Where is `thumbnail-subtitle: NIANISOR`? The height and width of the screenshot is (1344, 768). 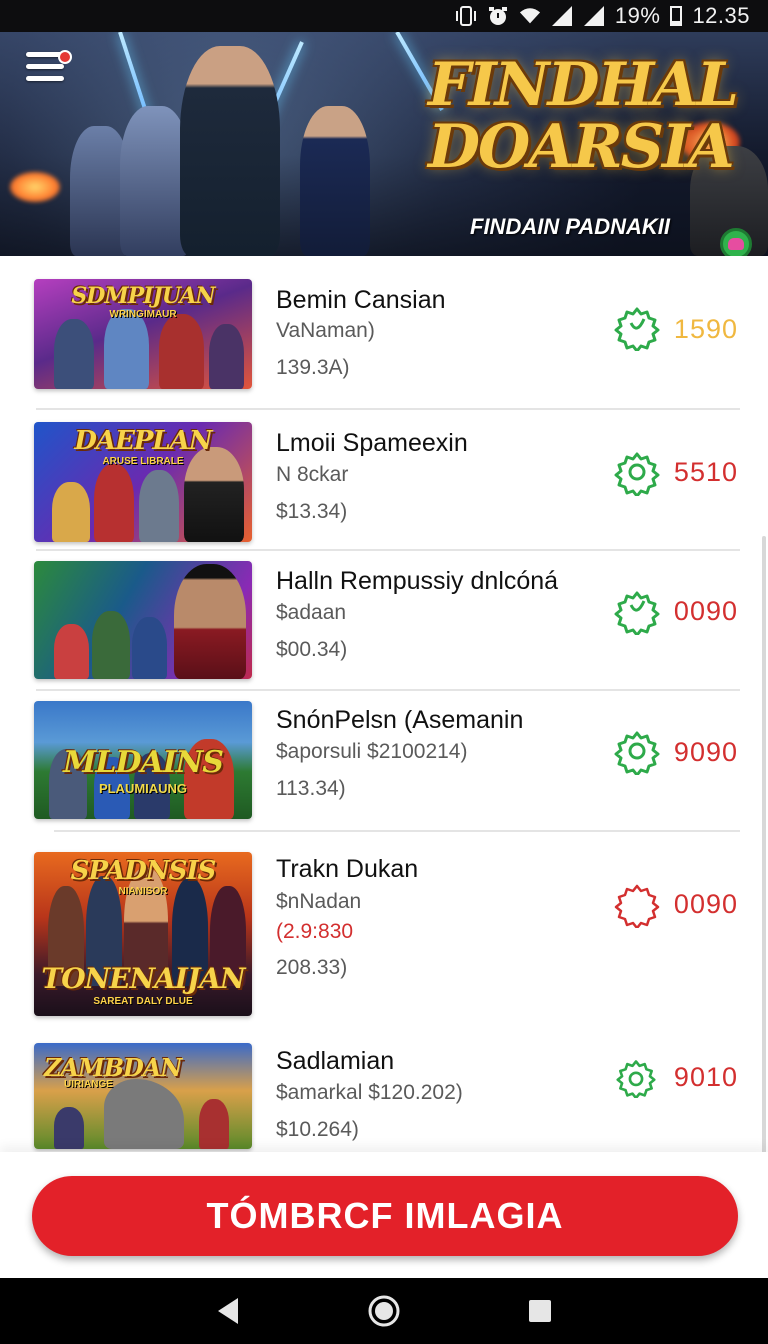
thumbnail-subtitle: NIANISOR is located at coordinates (143, 891).